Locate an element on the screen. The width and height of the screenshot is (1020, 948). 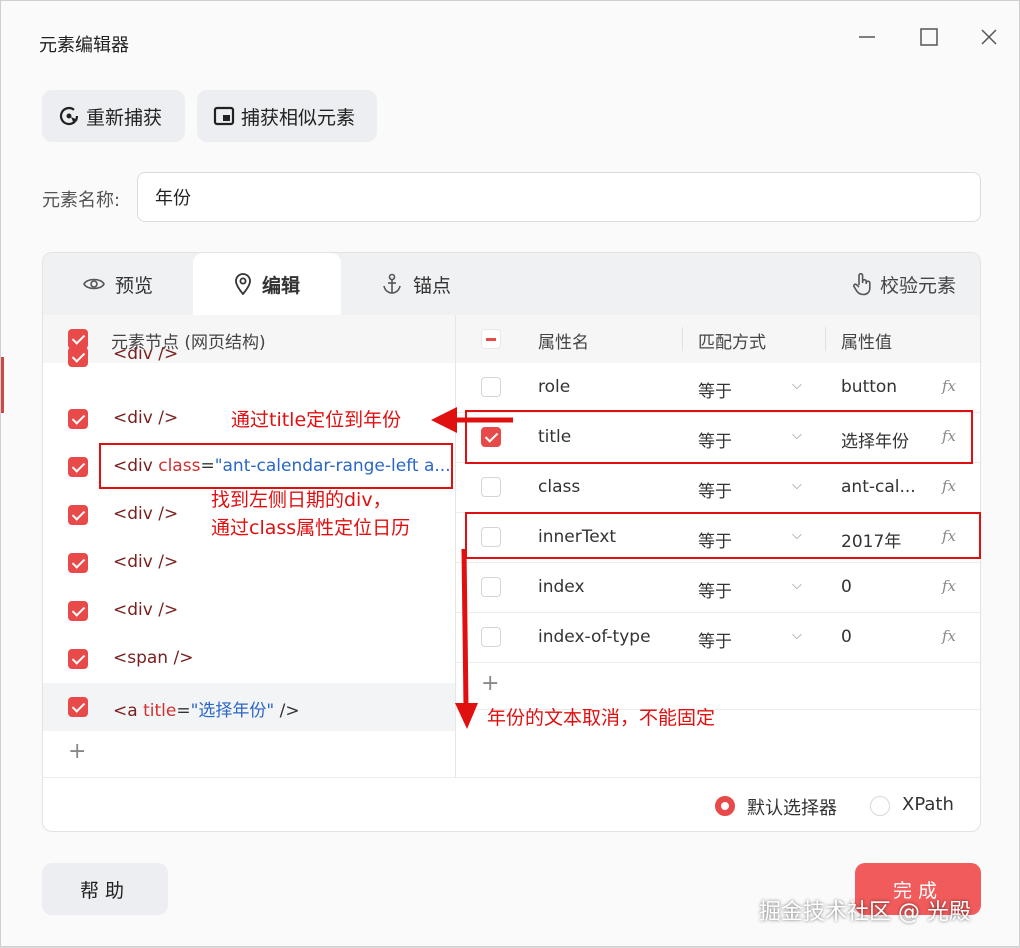
arrow-icon-left is located at coordinates (472, 420).